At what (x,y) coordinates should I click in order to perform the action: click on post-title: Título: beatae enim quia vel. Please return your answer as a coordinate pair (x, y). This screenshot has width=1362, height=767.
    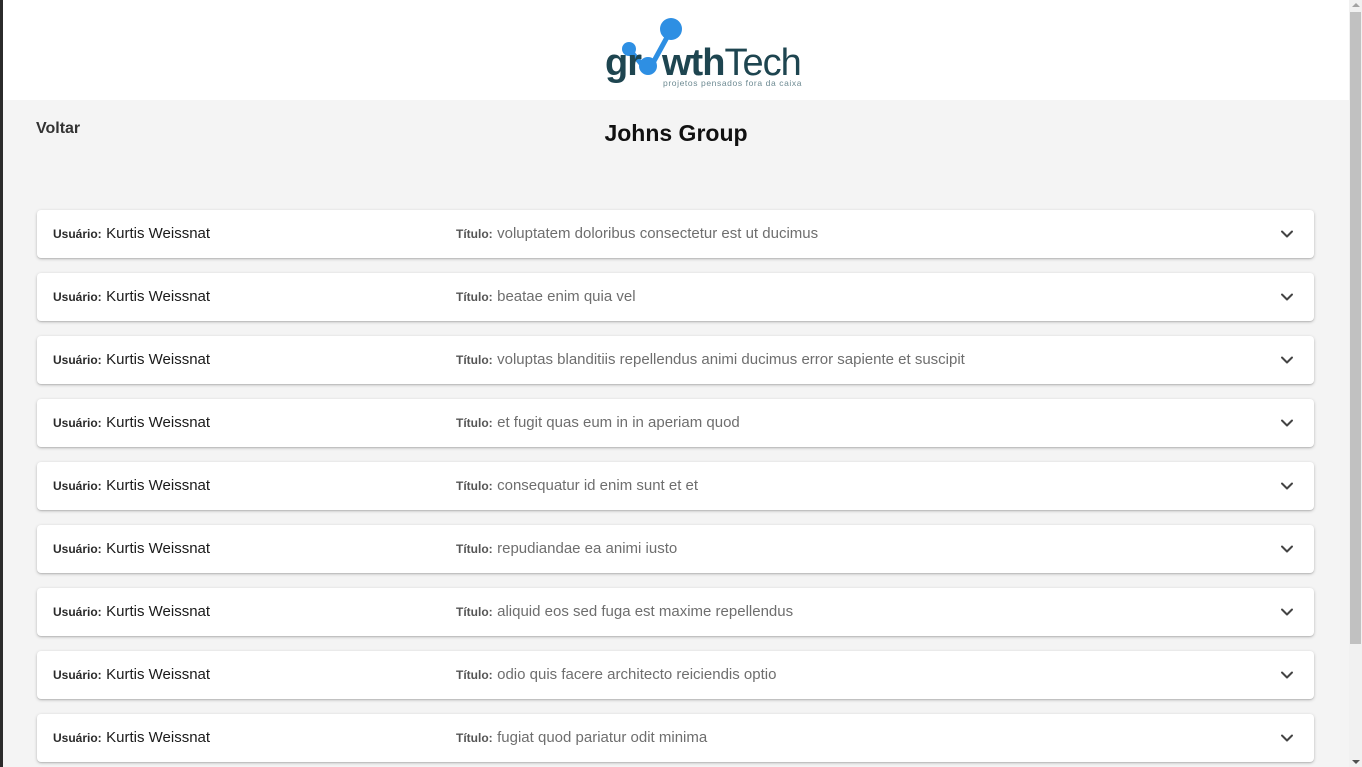
    Looking at the image, I should click on (546, 297).